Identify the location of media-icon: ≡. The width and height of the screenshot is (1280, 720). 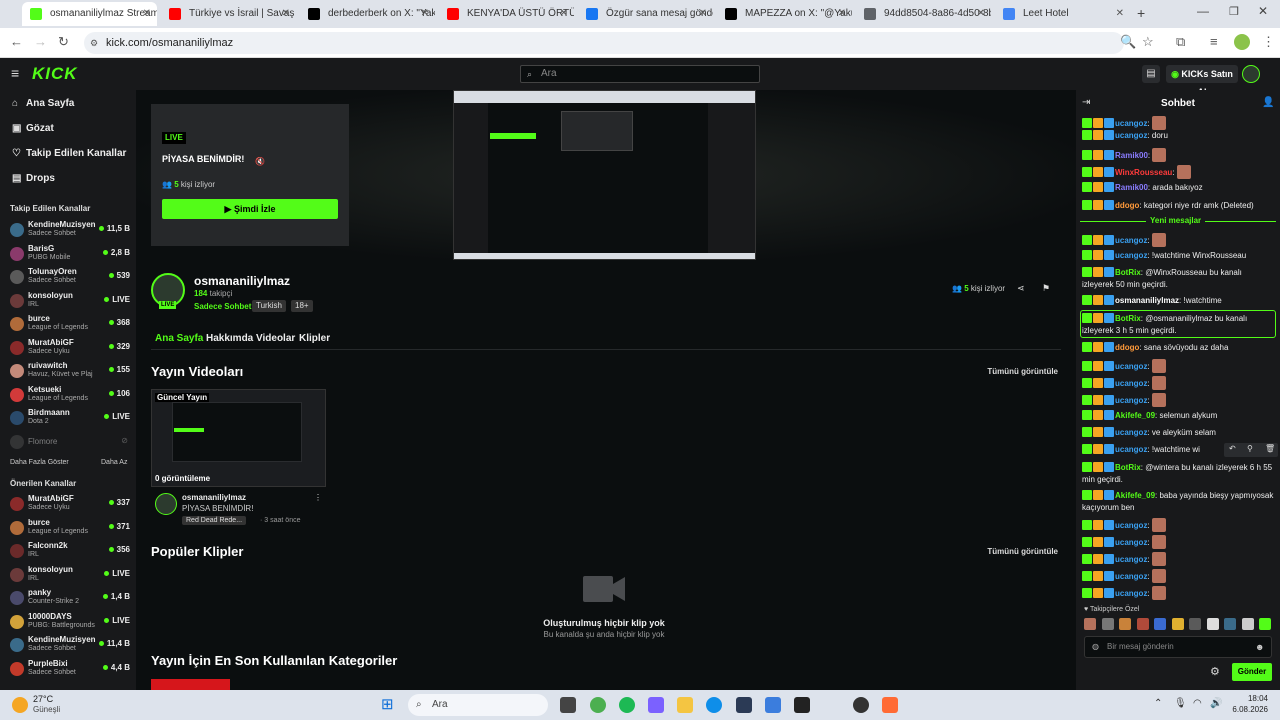
(1214, 41).